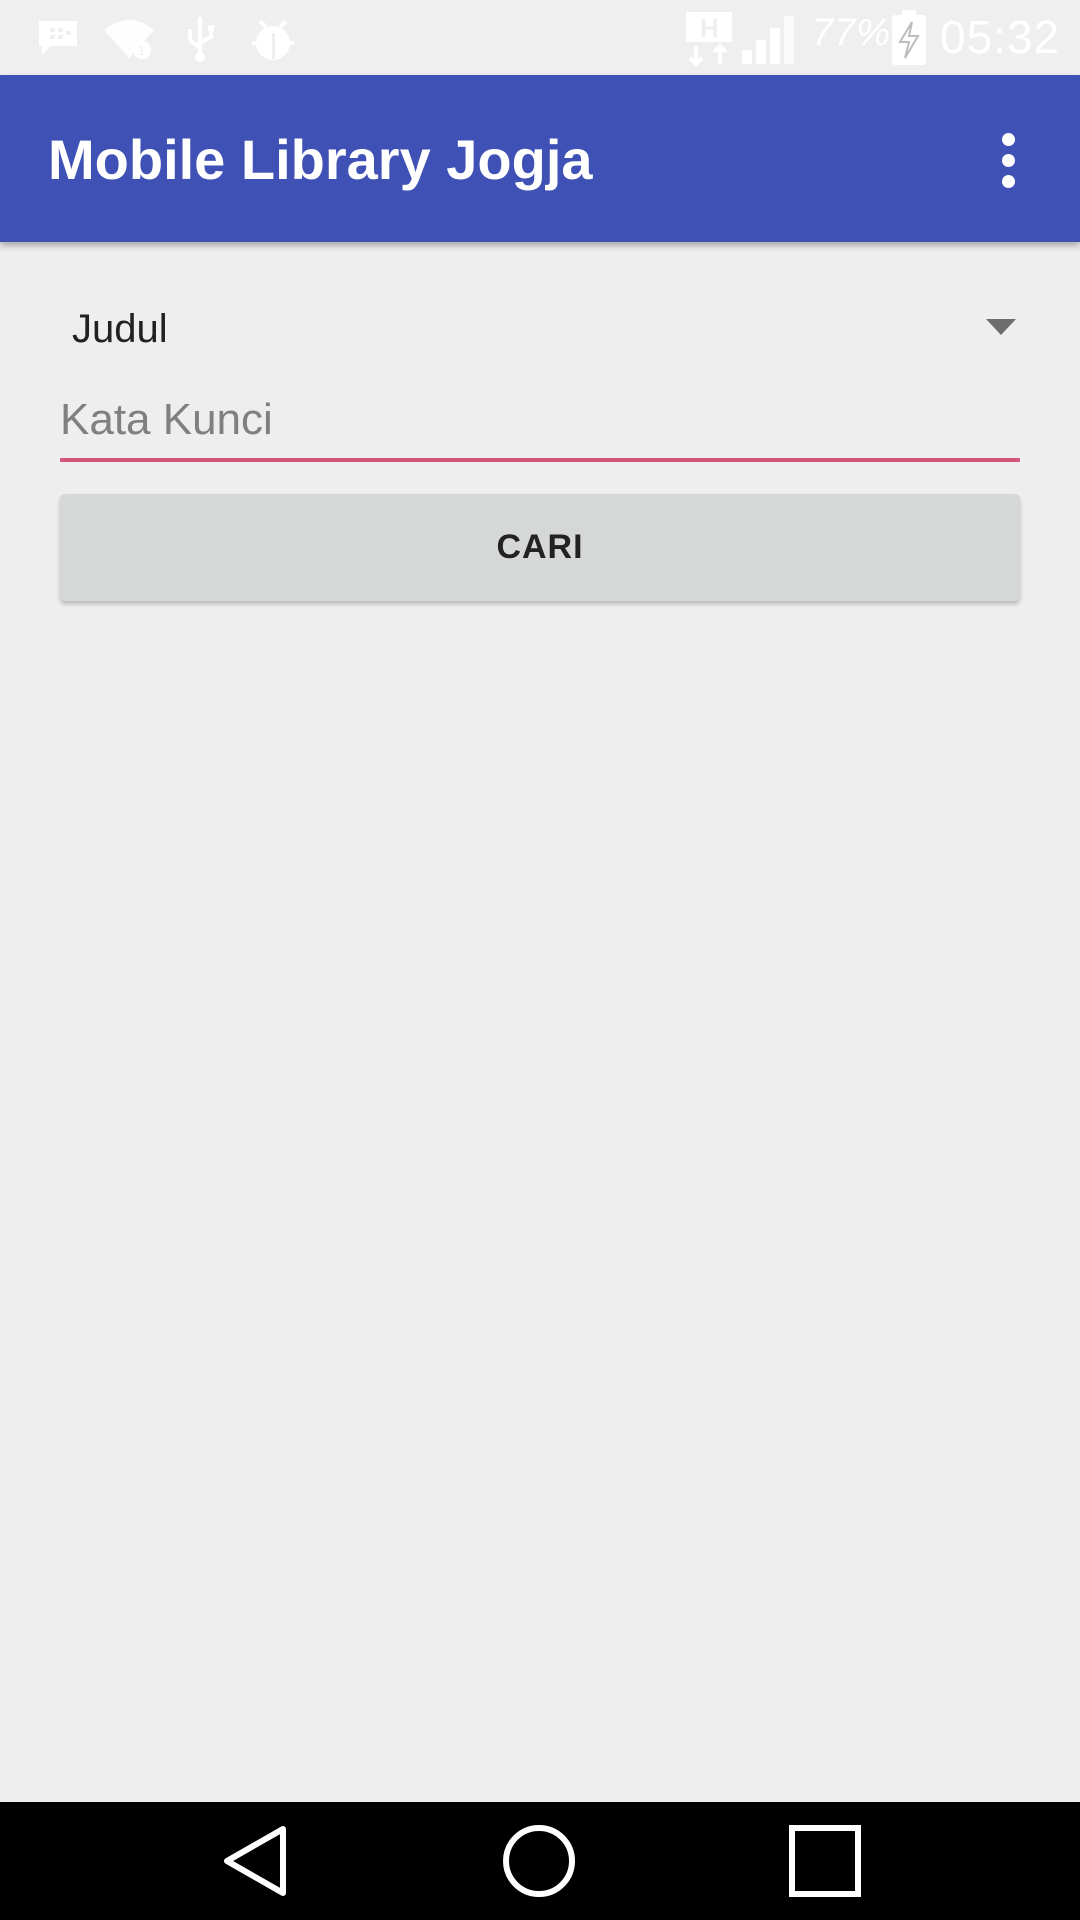  I want to click on more-vert-icon, so click(1008, 160).